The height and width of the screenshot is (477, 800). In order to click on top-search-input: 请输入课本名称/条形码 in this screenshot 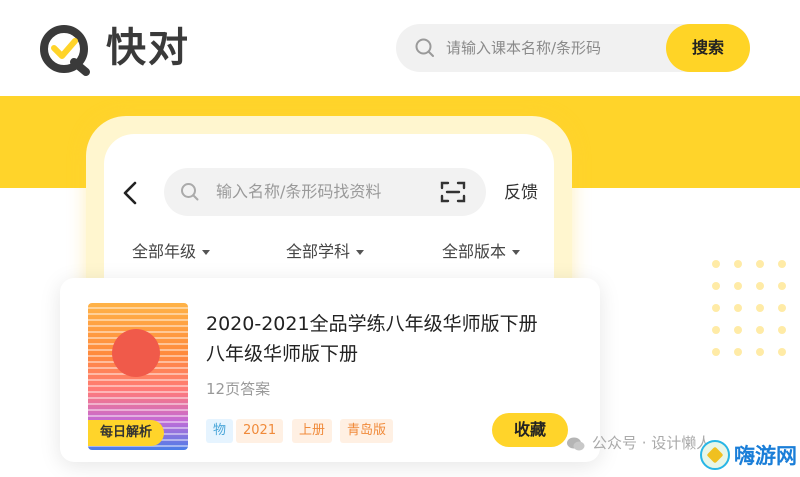, I will do `click(523, 48)`.